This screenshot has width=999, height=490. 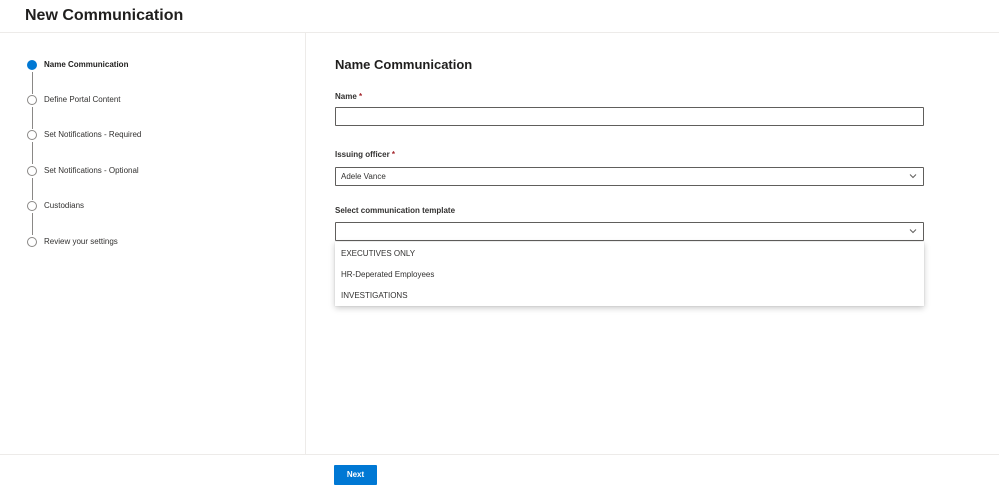 I want to click on step-label: Set Notifications - Required, so click(x=93, y=134).